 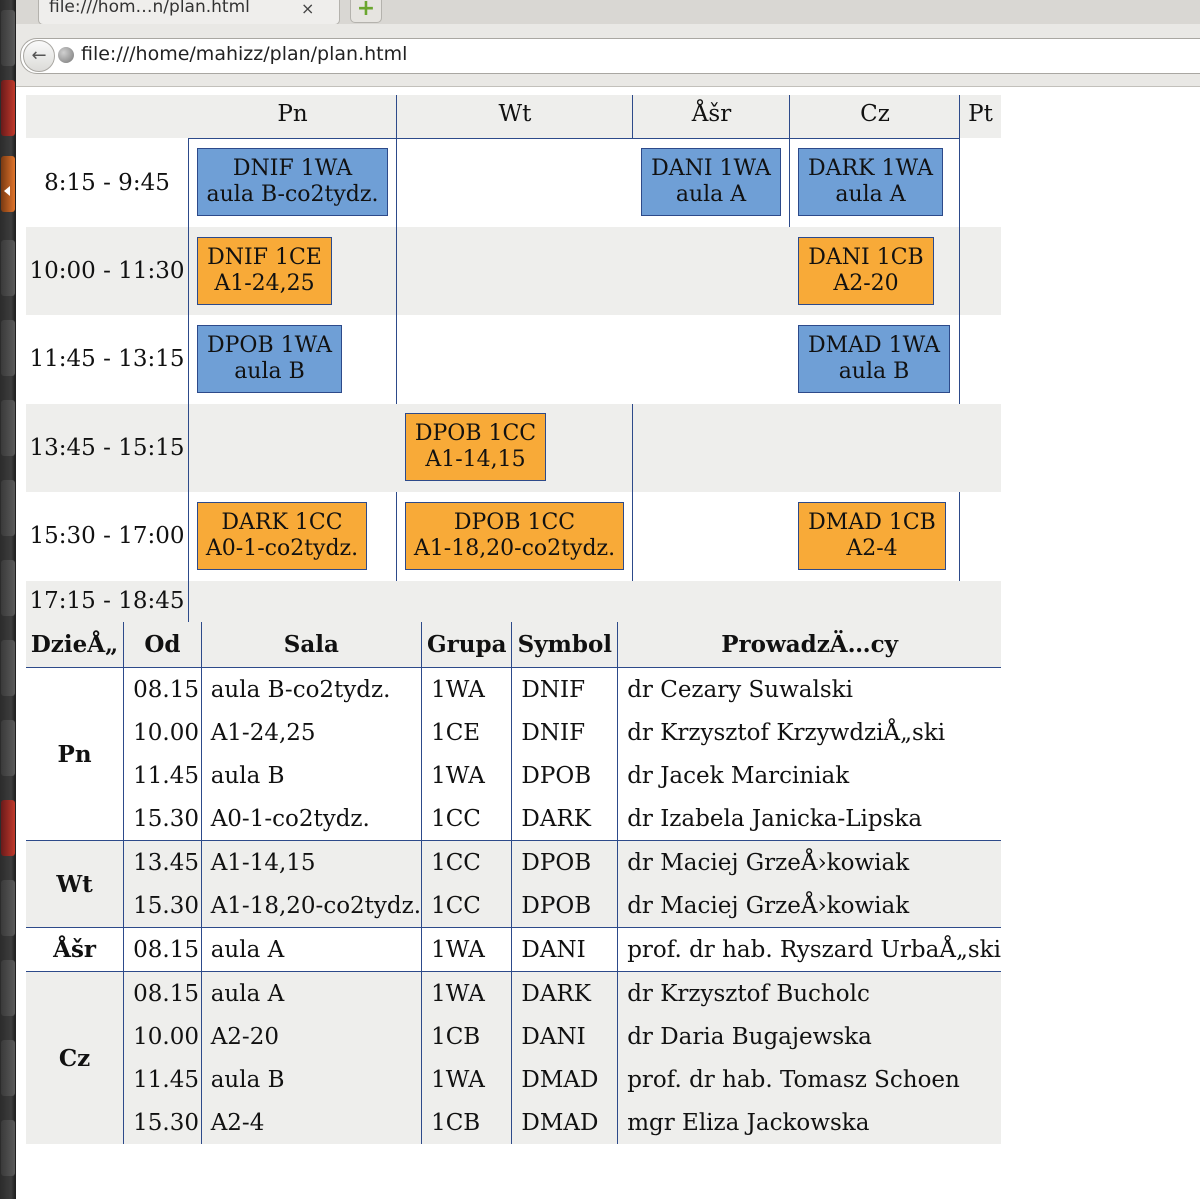 What do you see at coordinates (292, 194) in the screenshot?
I see `class-room: aula B-co2tydz.` at bounding box center [292, 194].